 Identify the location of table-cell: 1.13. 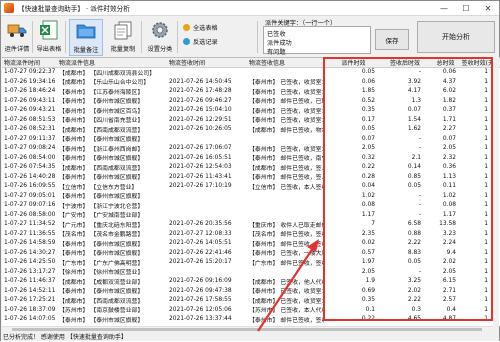
(449, 176).